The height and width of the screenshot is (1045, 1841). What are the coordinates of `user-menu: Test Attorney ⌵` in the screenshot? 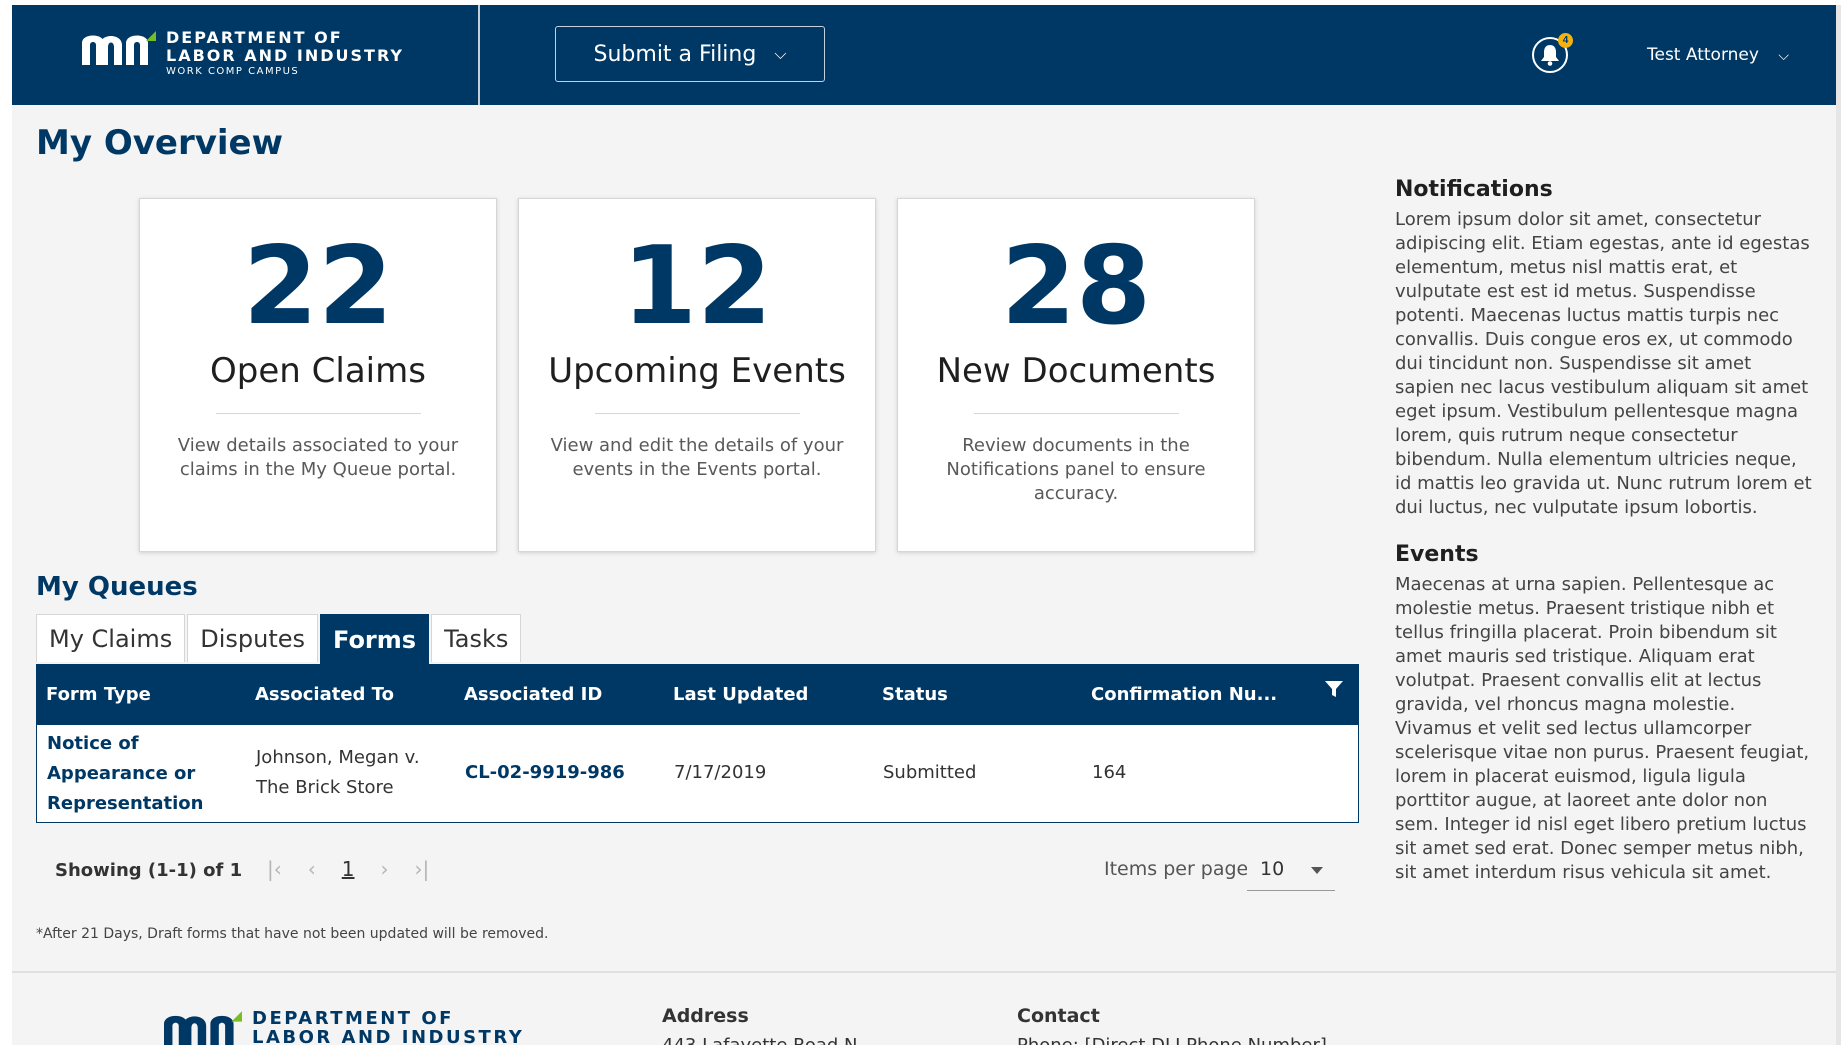 It's located at (1718, 55).